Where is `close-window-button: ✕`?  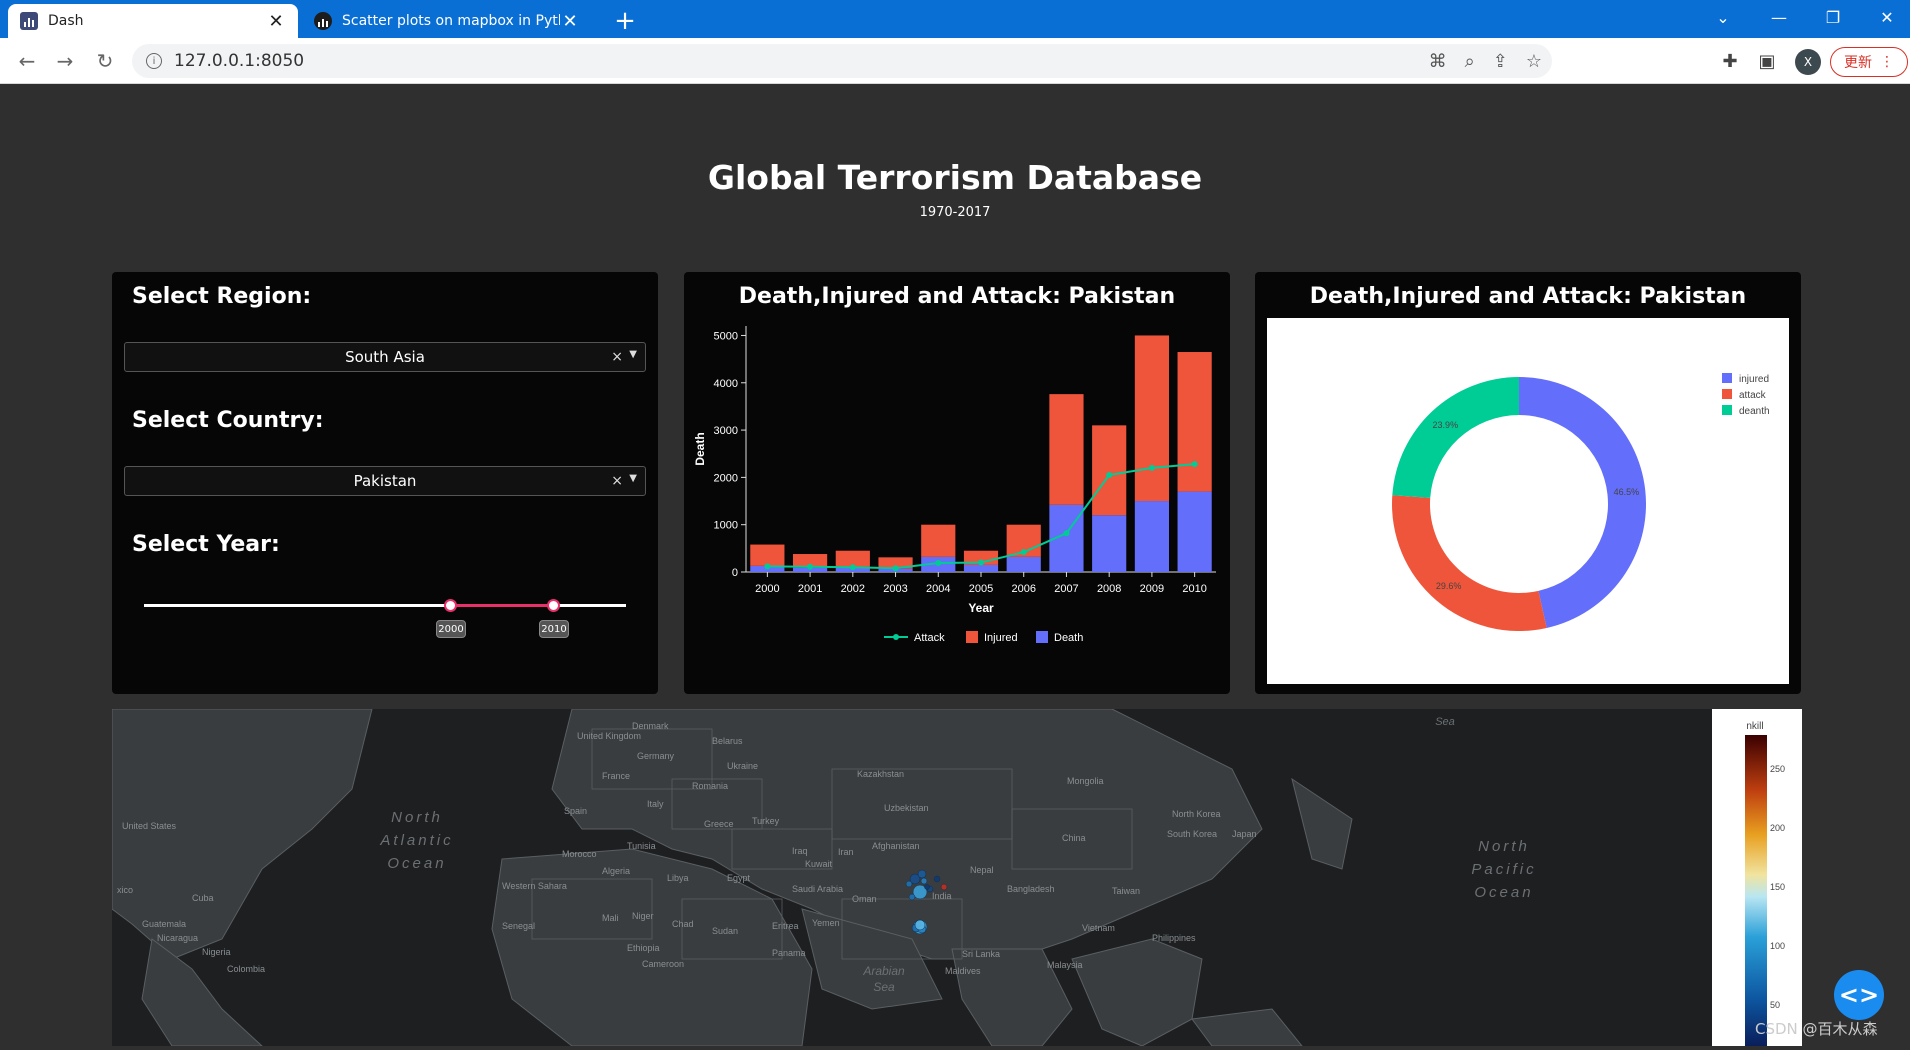
close-window-button: ✕ is located at coordinates (1887, 17).